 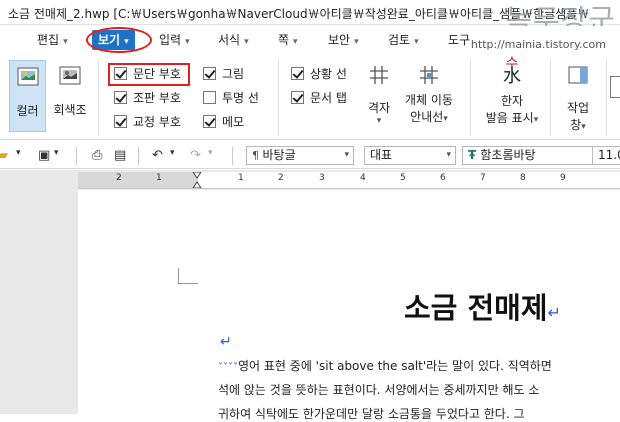 What do you see at coordinates (381, 155) in the screenshot?
I see `language-value: 대표` at bounding box center [381, 155].